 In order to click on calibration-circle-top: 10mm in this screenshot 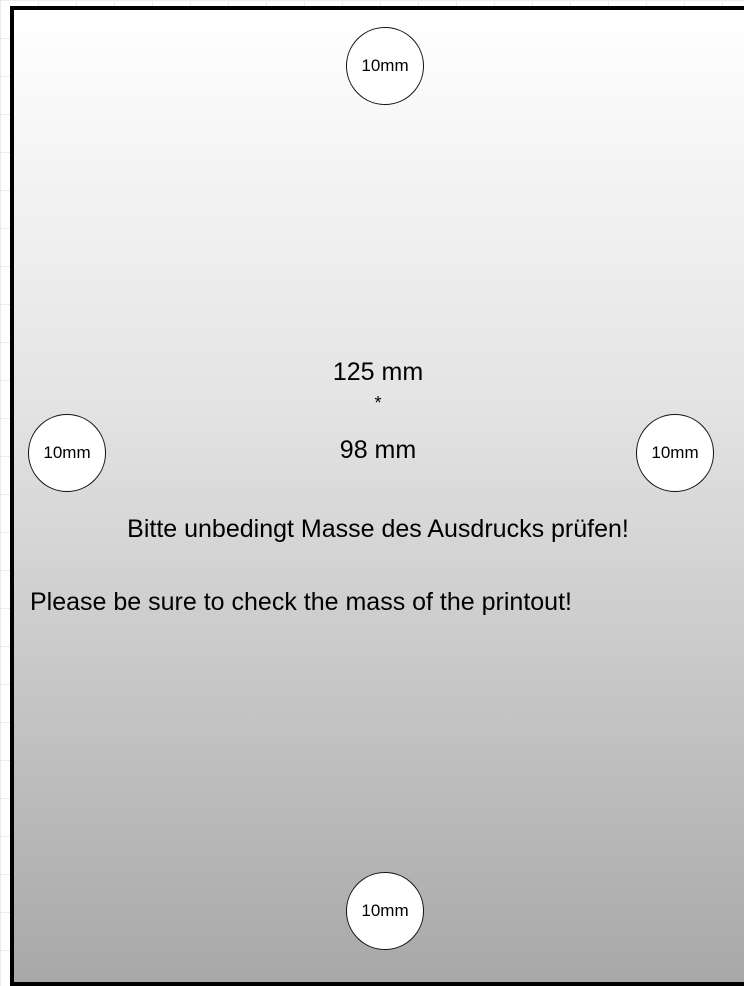, I will do `click(385, 66)`.